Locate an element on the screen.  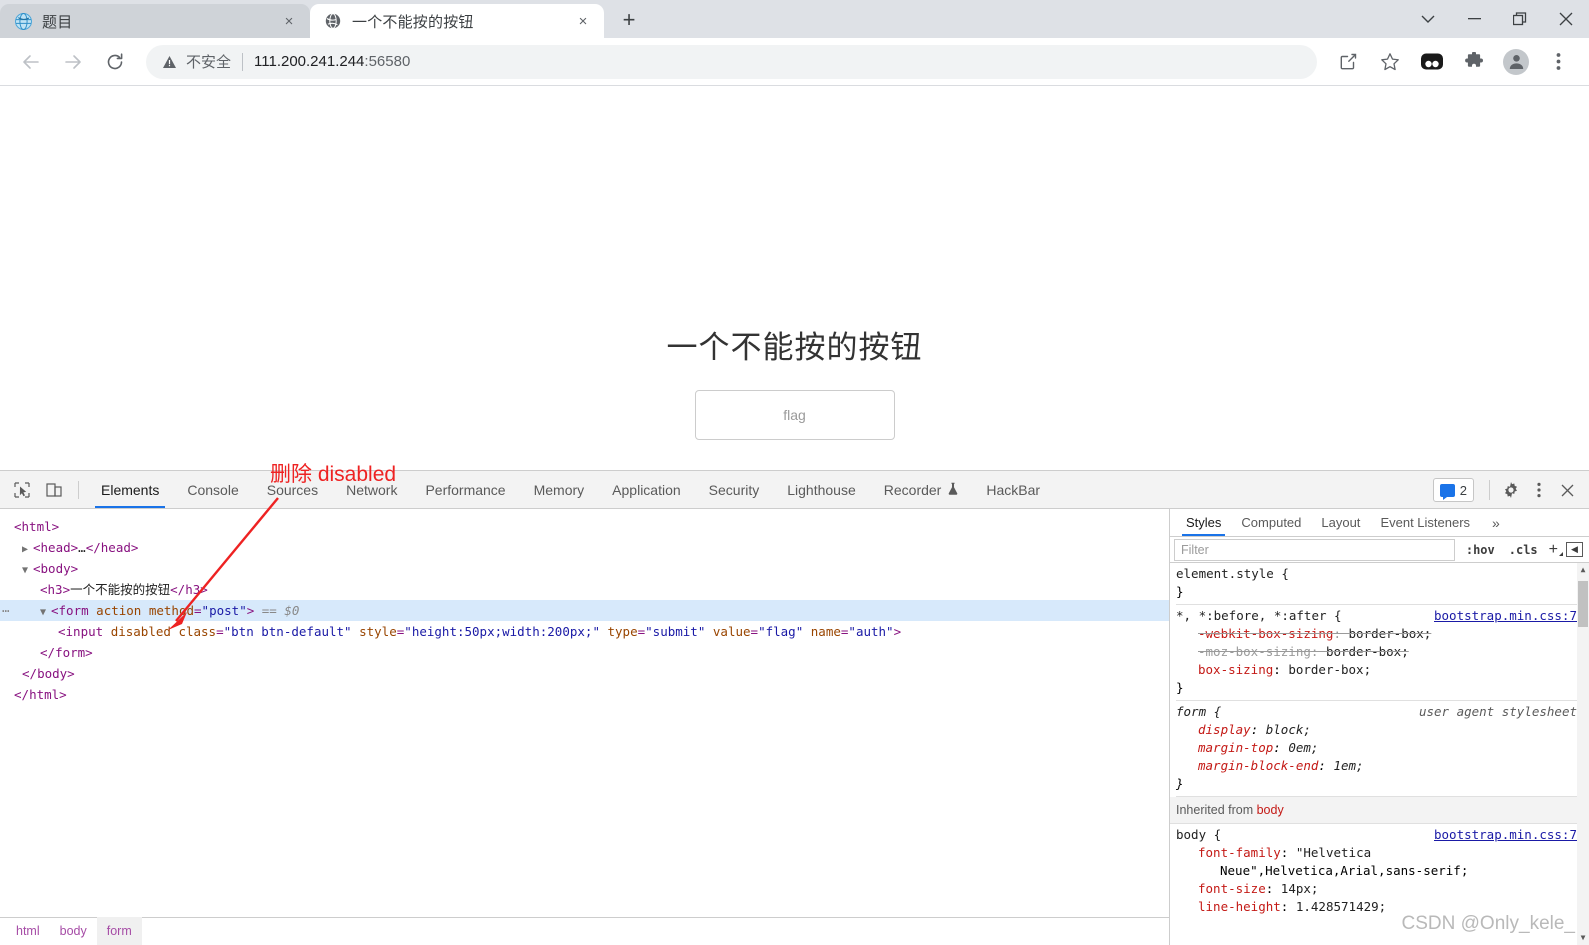
input-attr-name-value: auth is located at coordinates (871, 631).